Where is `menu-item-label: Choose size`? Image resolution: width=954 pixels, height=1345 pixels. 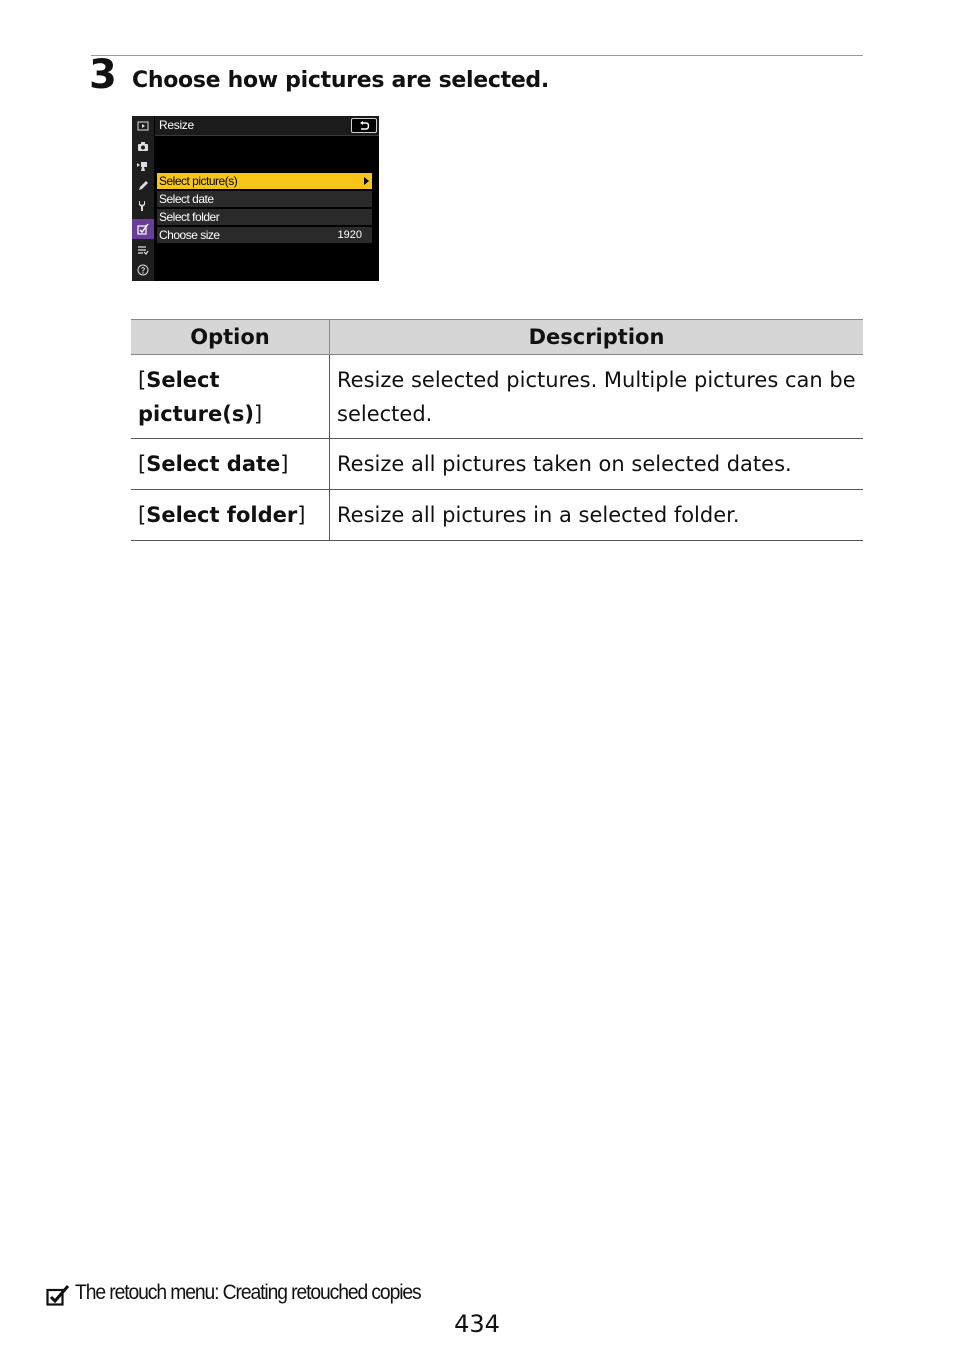 menu-item-label: Choose size is located at coordinates (189, 235).